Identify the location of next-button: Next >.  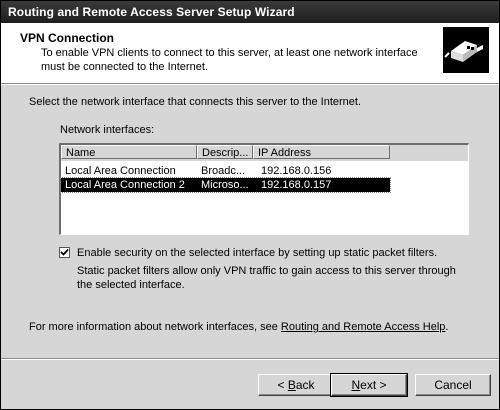
(369, 385).